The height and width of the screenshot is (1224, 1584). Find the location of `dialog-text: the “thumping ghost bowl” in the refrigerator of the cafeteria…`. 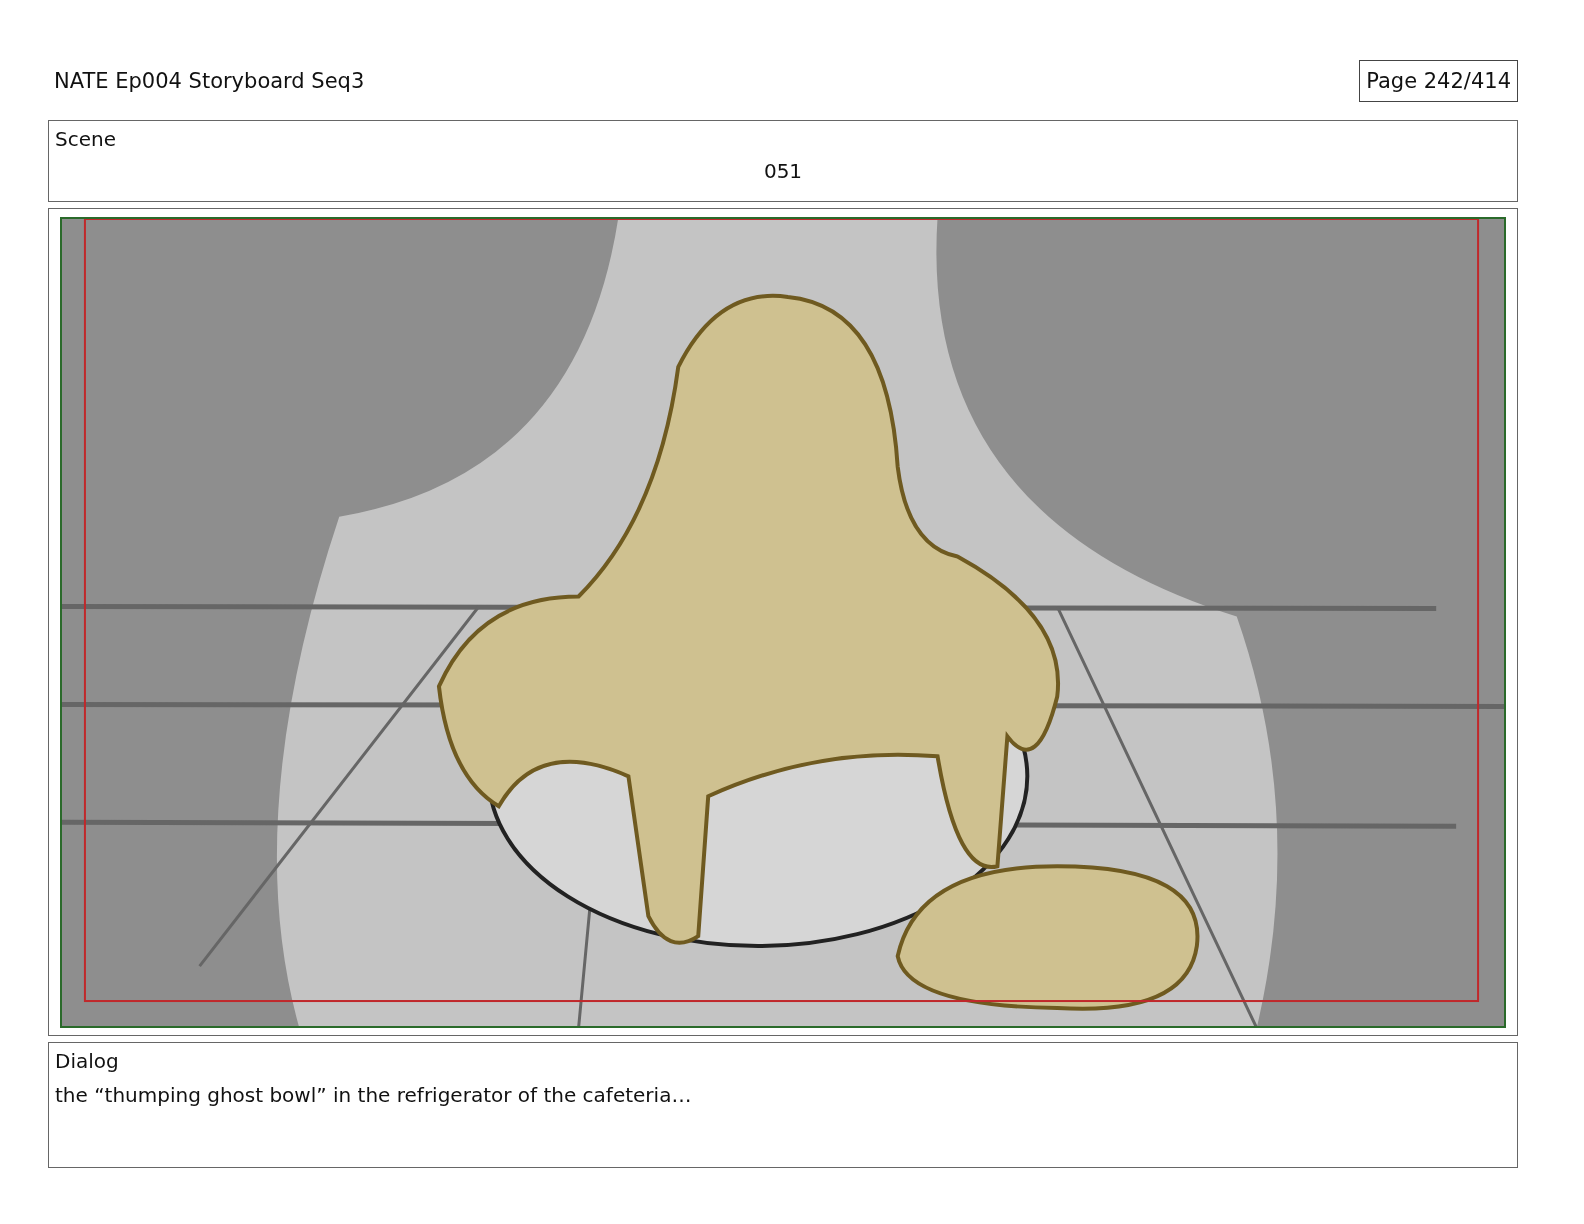

dialog-text: the “thumping ghost bowl” in the refrigerator of the cafeteria… is located at coordinates (373, 1095).